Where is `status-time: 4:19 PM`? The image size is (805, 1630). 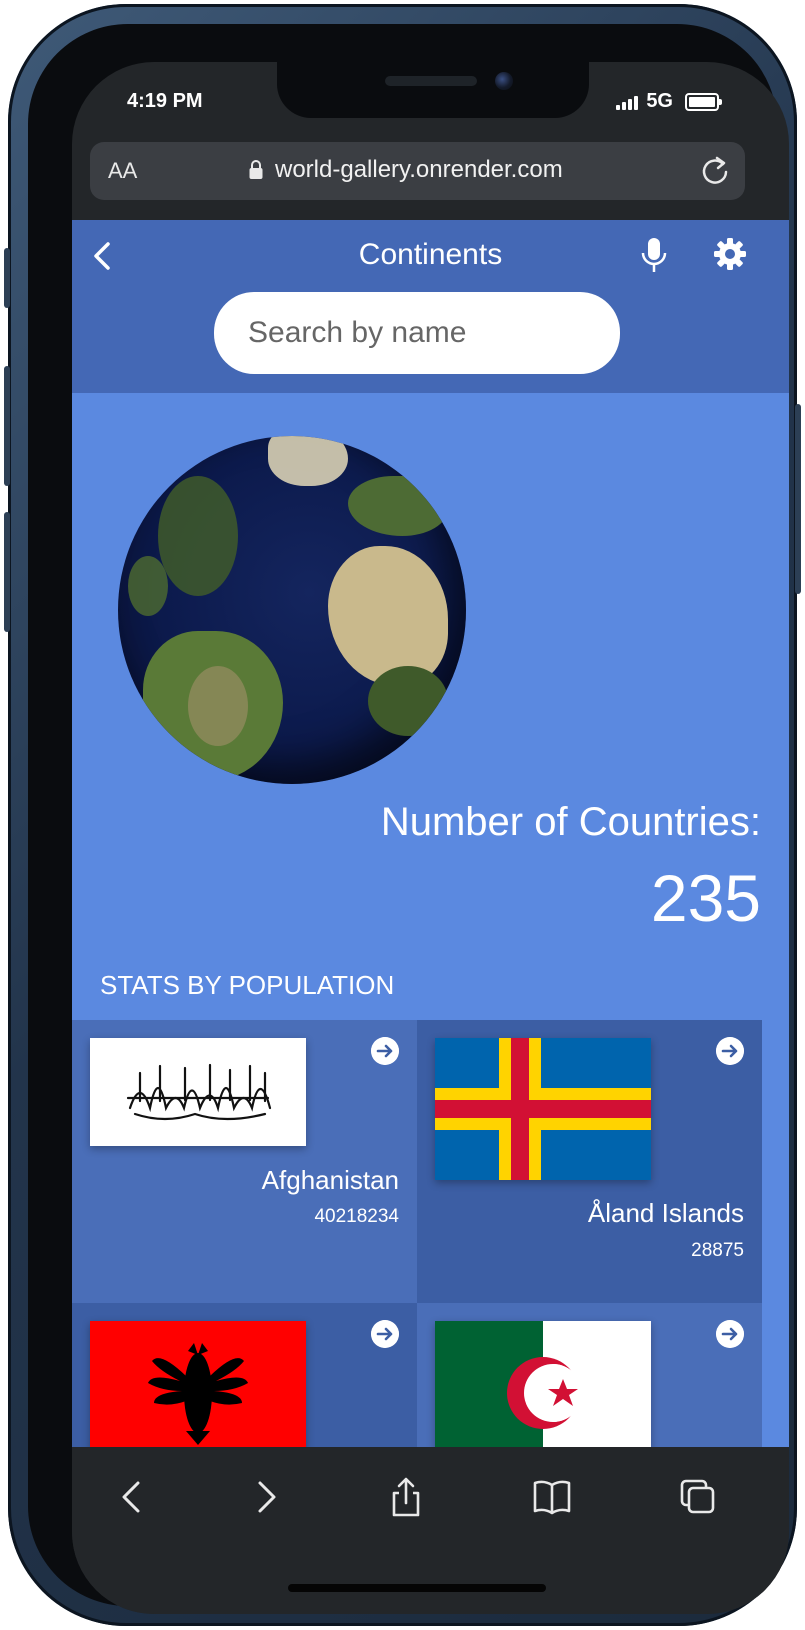 status-time: 4:19 PM is located at coordinates (165, 101).